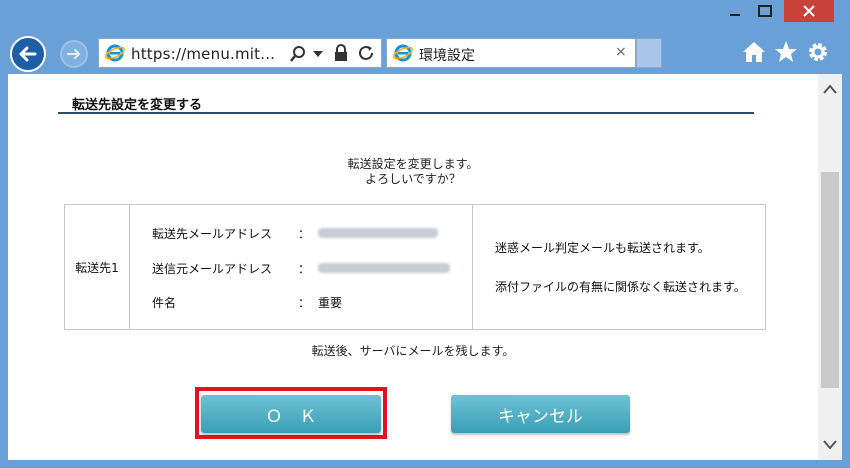 The height and width of the screenshot is (468, 850). I want to click on confirm-message-line2: よろしいですか？, so click(413, 179).